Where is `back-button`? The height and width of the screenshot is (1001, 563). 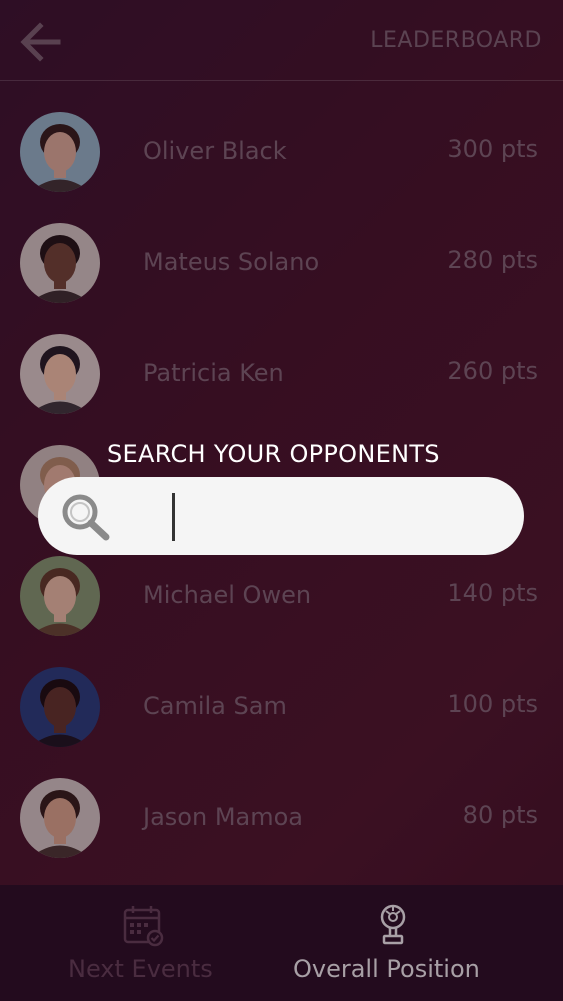
back-button is located at coordinates (42, 42).